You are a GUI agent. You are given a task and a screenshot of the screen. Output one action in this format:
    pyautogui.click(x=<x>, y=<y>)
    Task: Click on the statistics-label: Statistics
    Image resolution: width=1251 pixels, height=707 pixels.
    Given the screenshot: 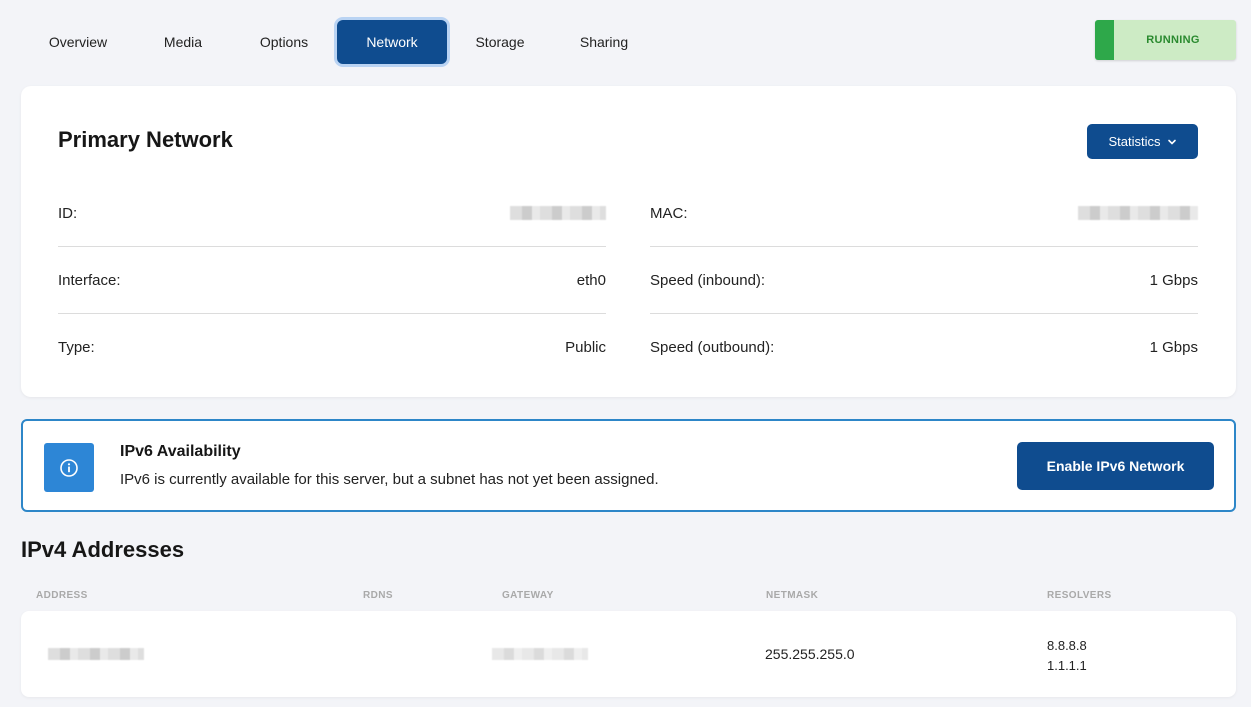 What is the action you would take?
    pyautogui.click(x=1134, y=141)
    